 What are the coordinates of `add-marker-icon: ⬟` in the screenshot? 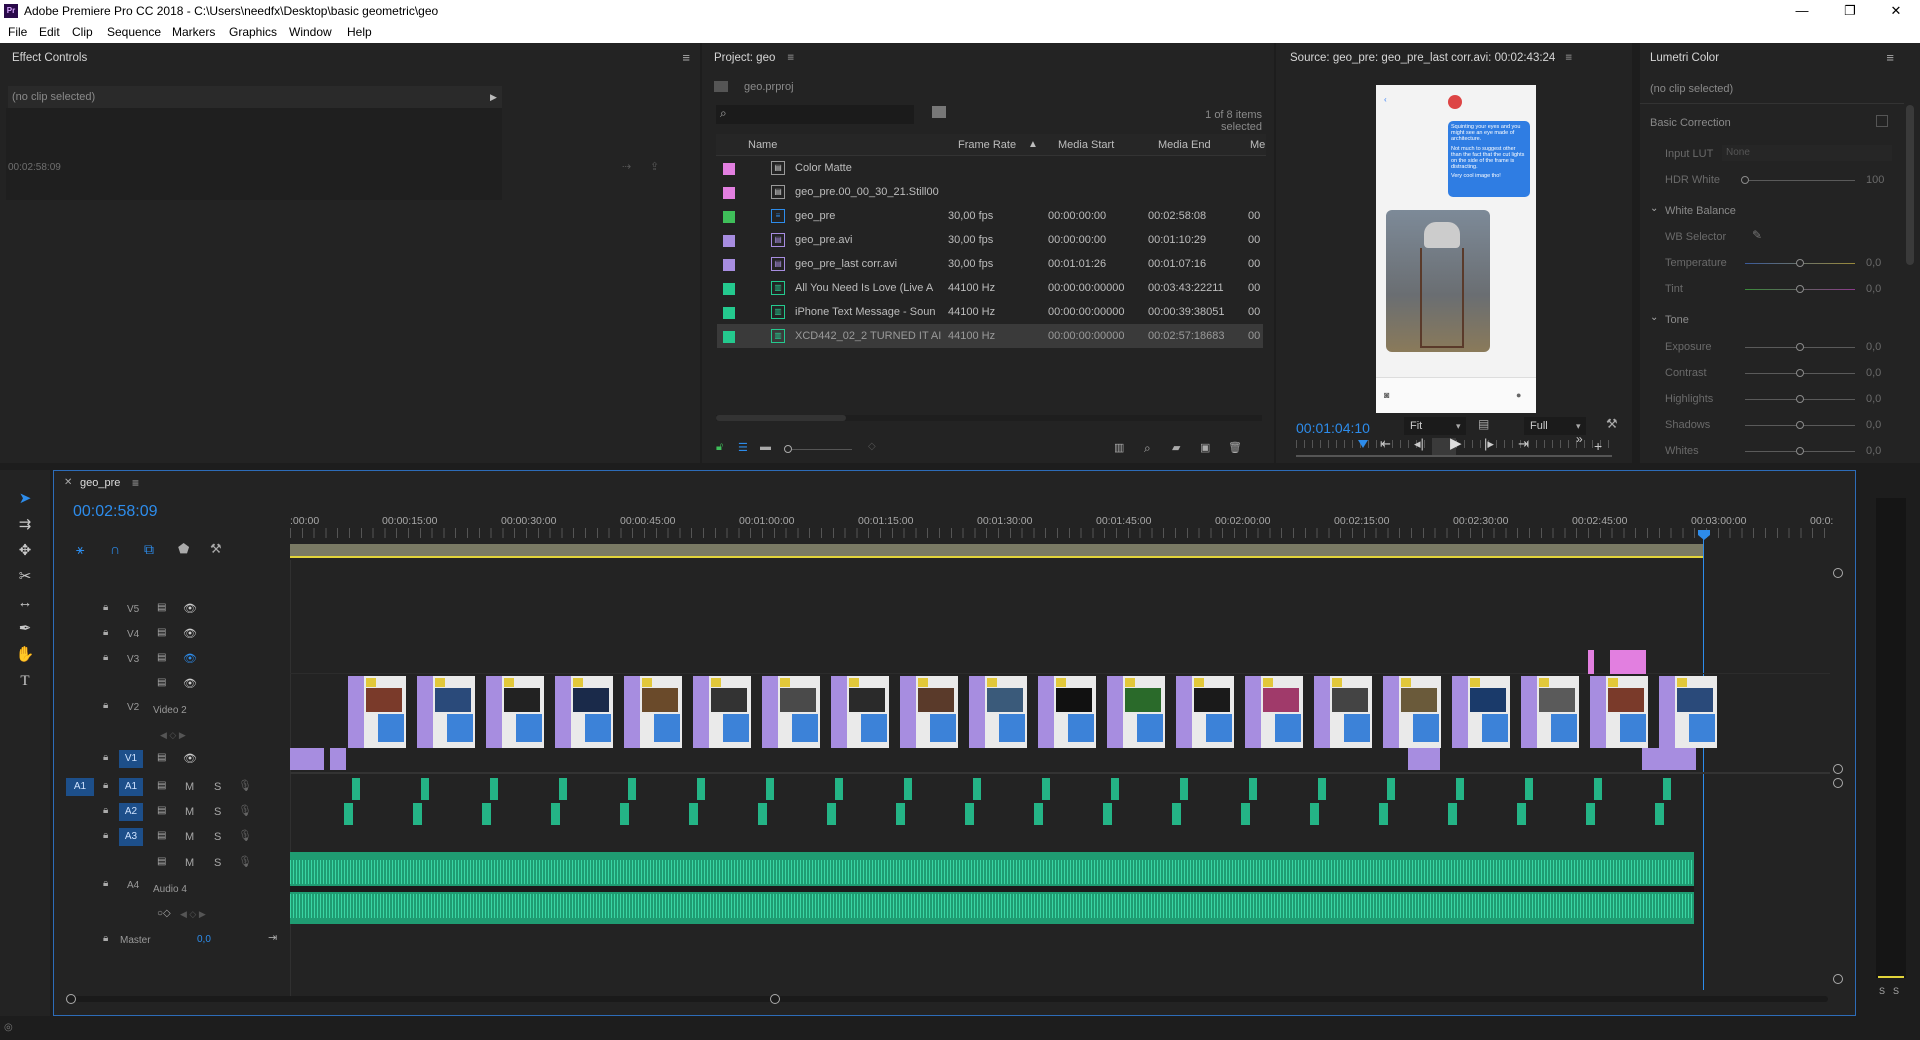 It's located at (183, 549).